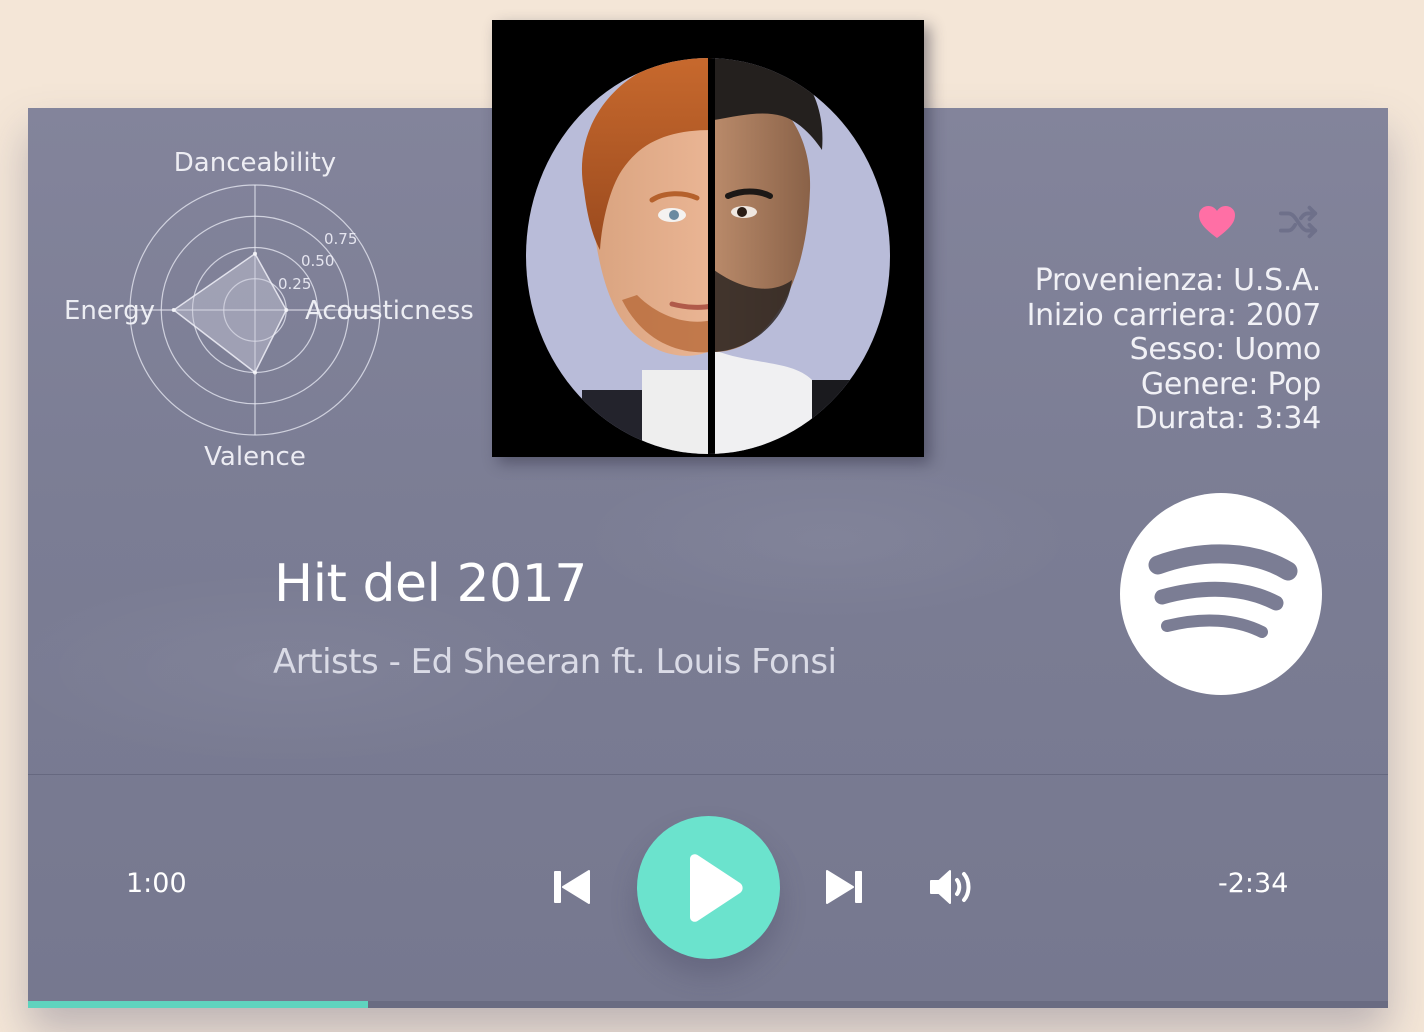 The image size is (1424, 1032). Describe the element at coordinates (317, 261) in the screenshot. I see `radar-ring-label: 0.50` at that location.